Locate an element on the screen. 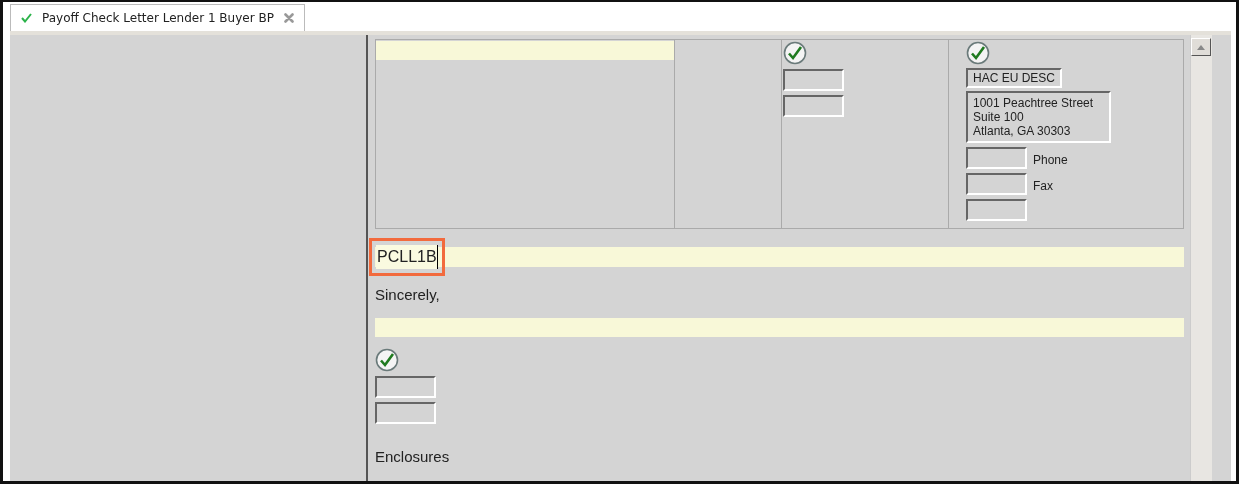 This screenshot has width=1239, height=484. closing-text: Sincerely, is located at coordinates (408, 295).